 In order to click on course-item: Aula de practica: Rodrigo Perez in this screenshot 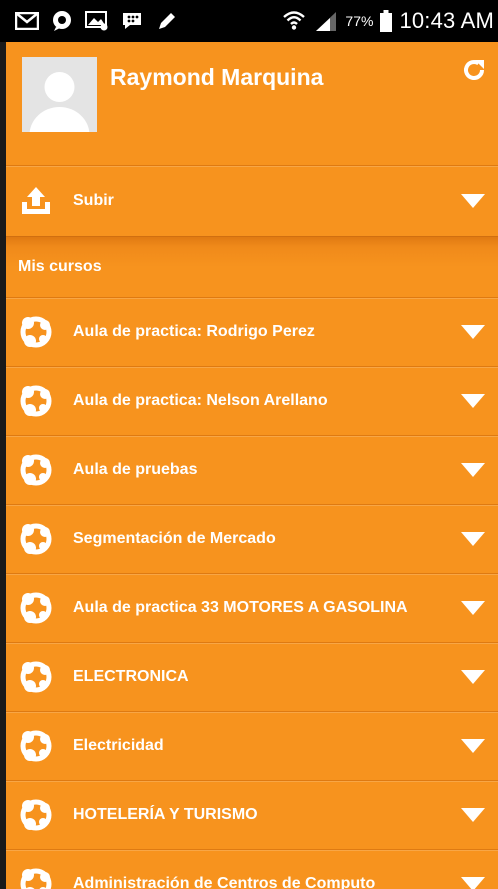, I will do `click(252, 331)`.